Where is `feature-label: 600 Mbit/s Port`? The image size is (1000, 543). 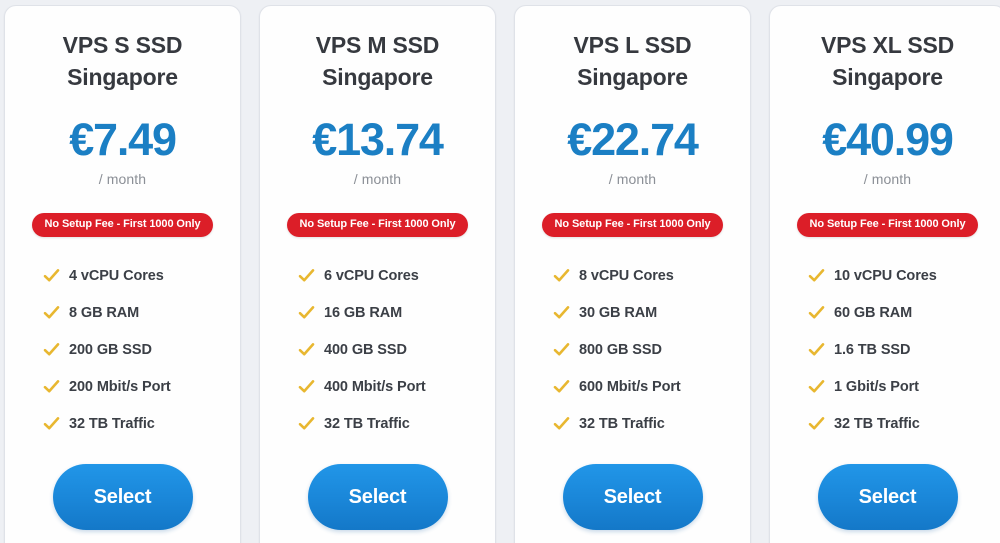 feature-label: 600 Mbit/s Port is located at coordinates (630, 386).